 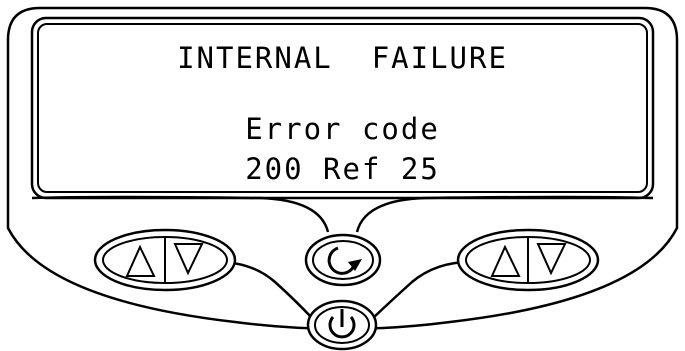 What do you see at coordinates (342, 169) in the screenshot?
I see `display-line-error-code: 200 Ref 25` at bounding box center [342, 169].